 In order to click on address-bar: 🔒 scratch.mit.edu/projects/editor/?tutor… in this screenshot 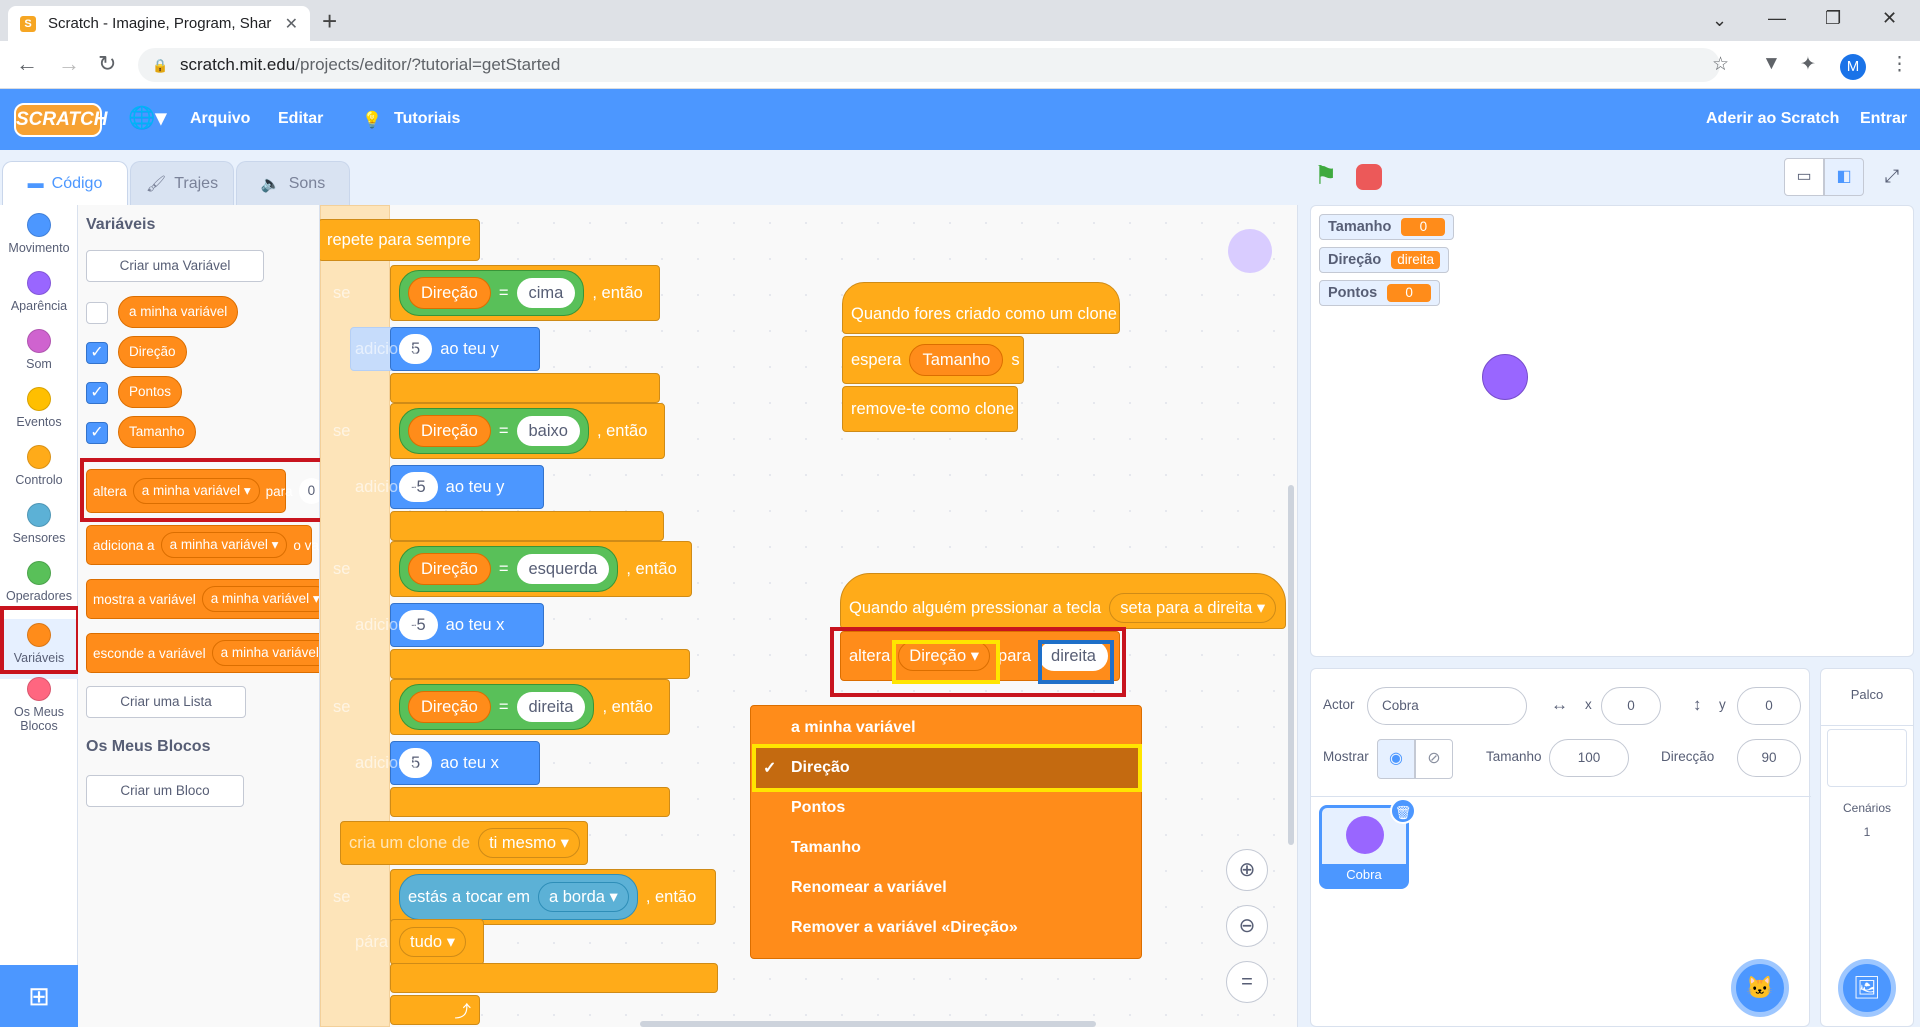, I will do `click(929, 65)`.